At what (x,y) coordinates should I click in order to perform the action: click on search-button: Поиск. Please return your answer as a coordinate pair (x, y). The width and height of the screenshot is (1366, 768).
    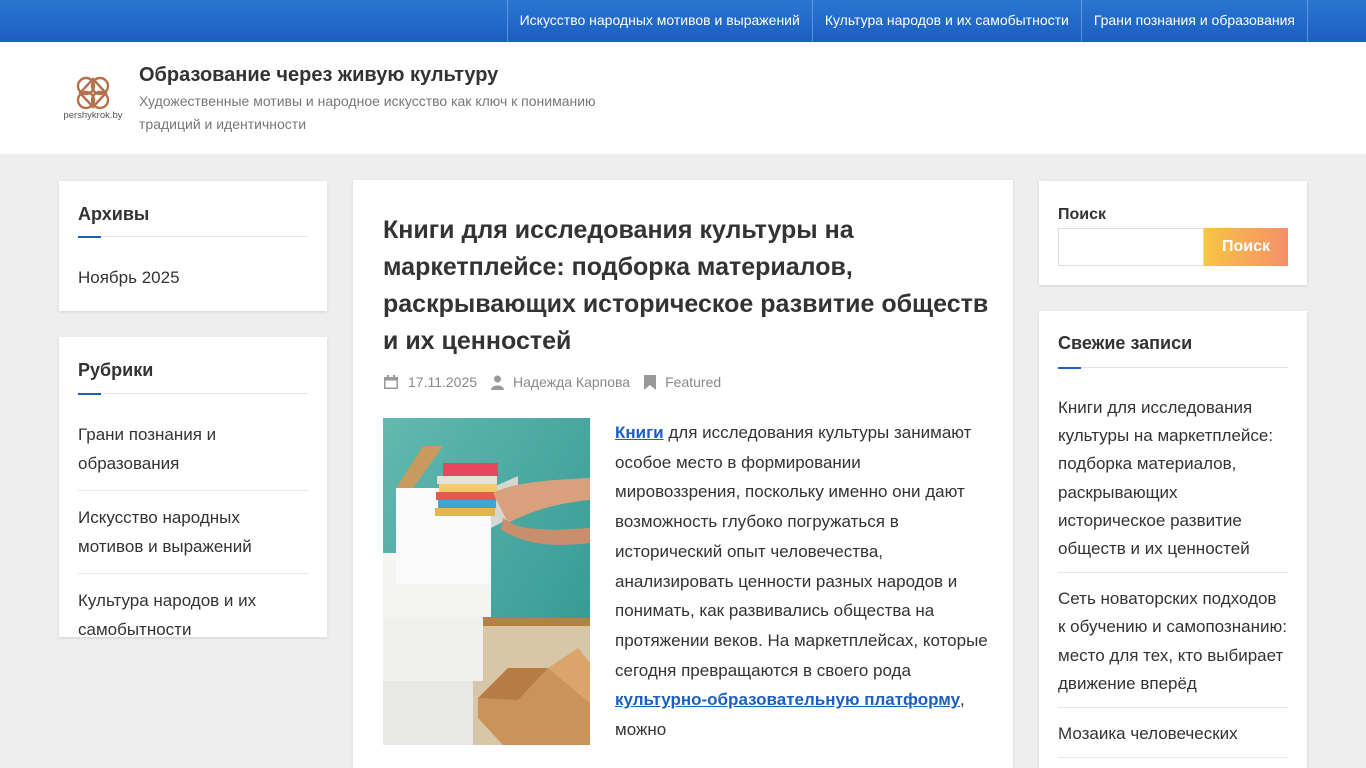
    Looking at the image, I should click on (1246, 247).